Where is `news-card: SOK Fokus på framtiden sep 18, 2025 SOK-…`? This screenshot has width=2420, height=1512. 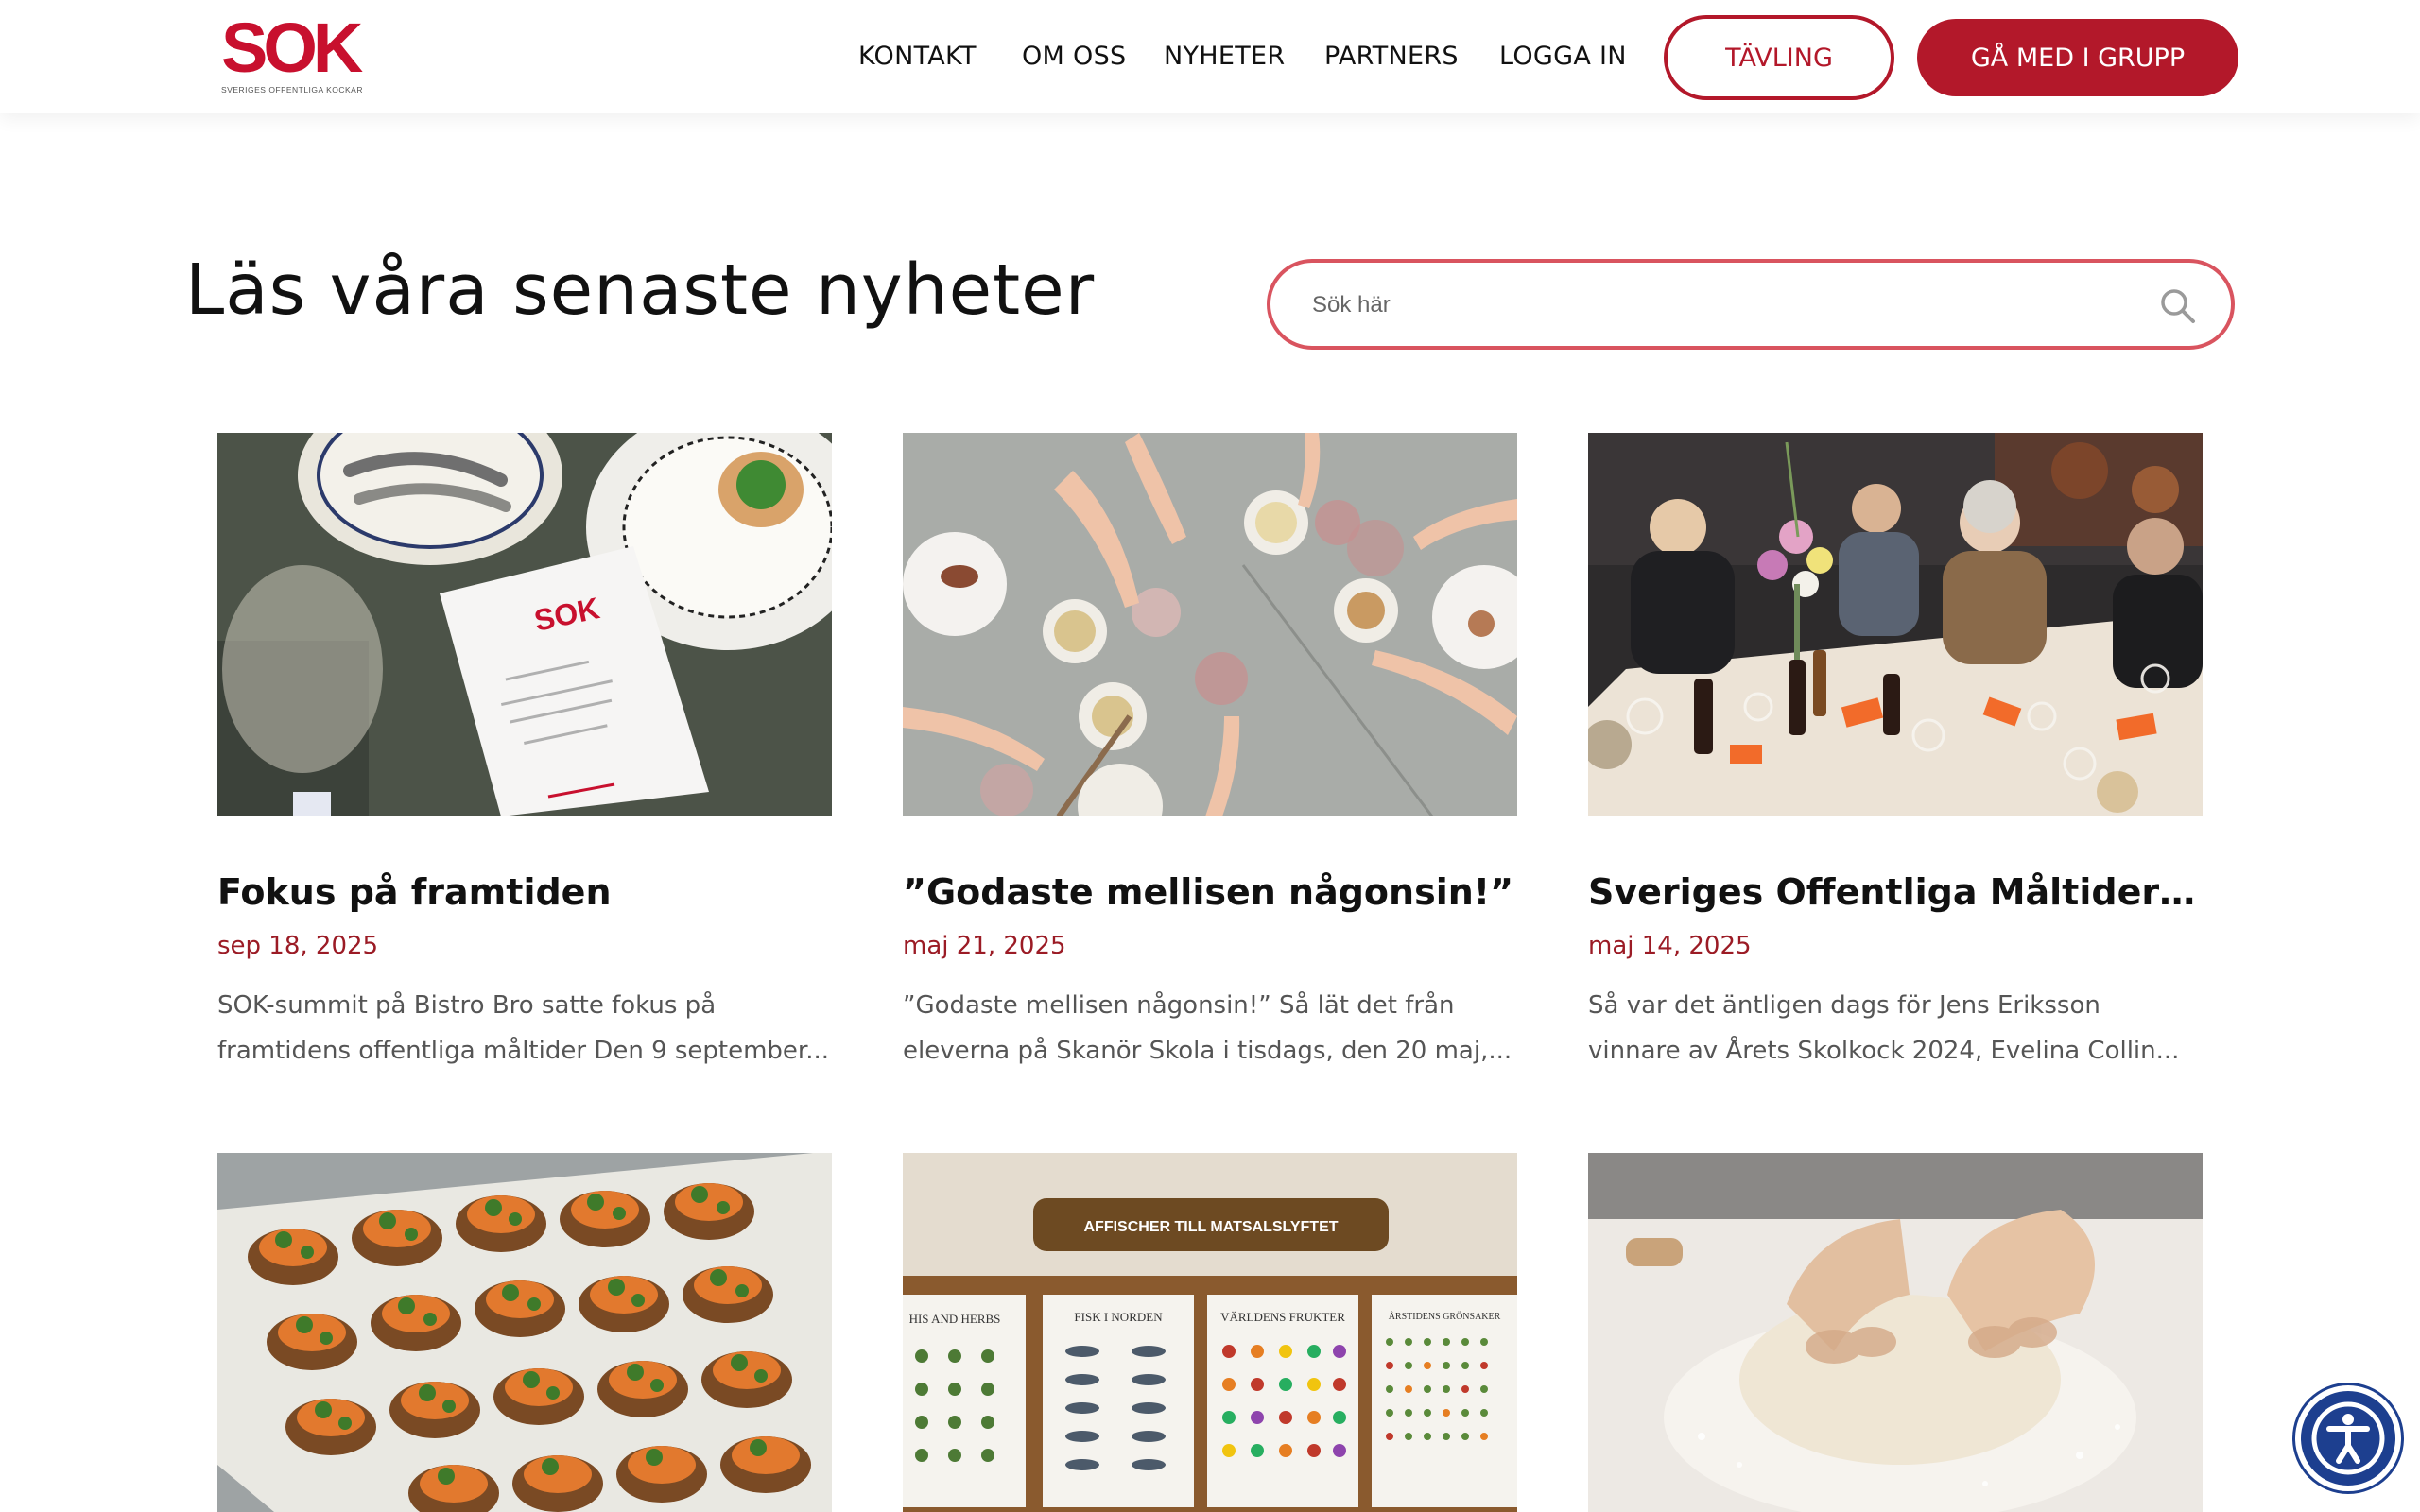 news-card: SOK Fokus på framtiden sep 18, 2025 SOK-… is located at coordinates (525, 753).